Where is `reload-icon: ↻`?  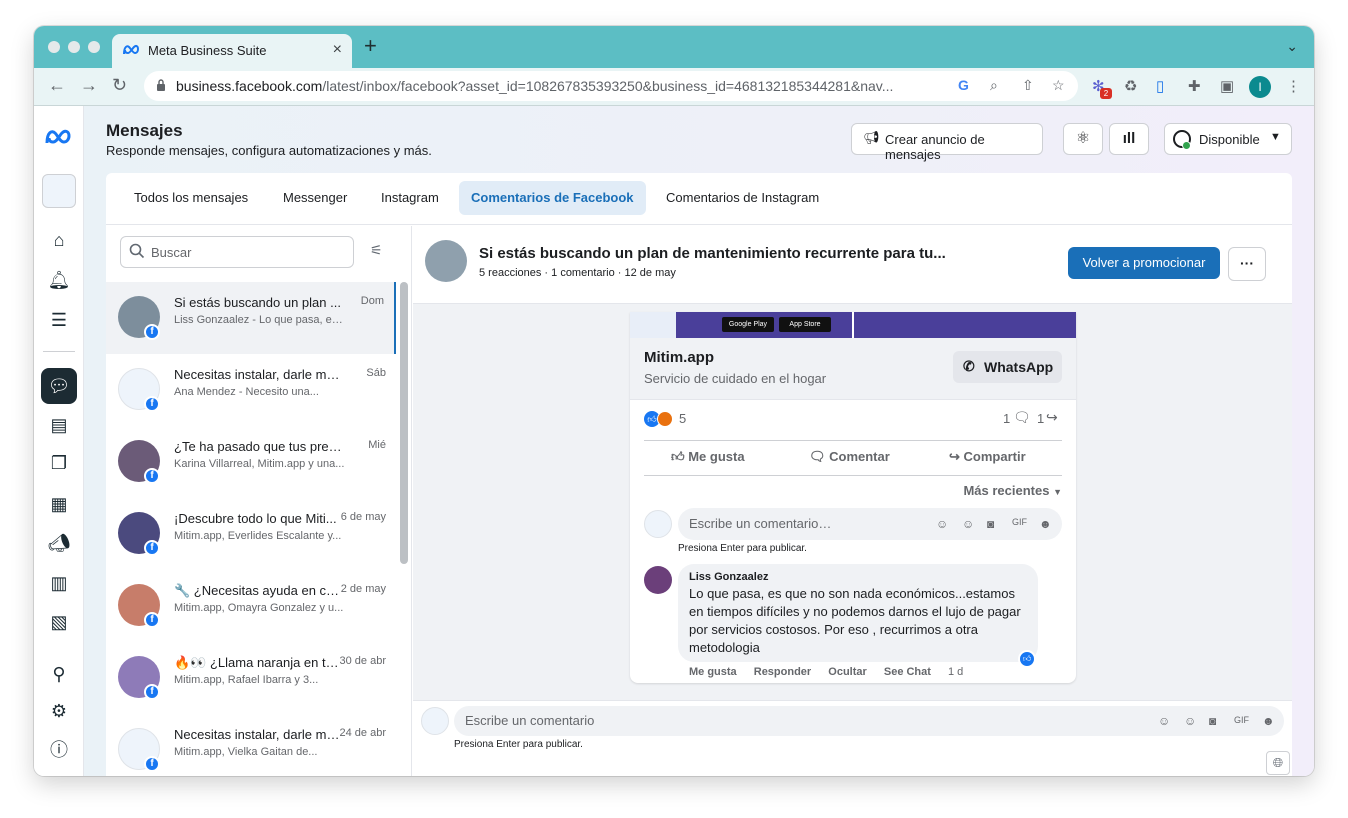 reload-icon: ↻ is located at coordinates (119, 85).